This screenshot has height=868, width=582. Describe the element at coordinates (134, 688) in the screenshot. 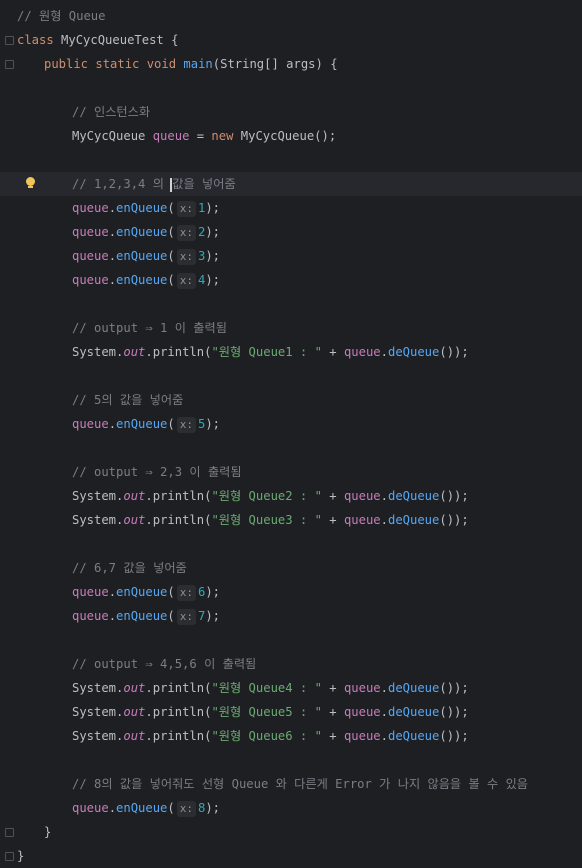

I see `code-token: out` at that location.